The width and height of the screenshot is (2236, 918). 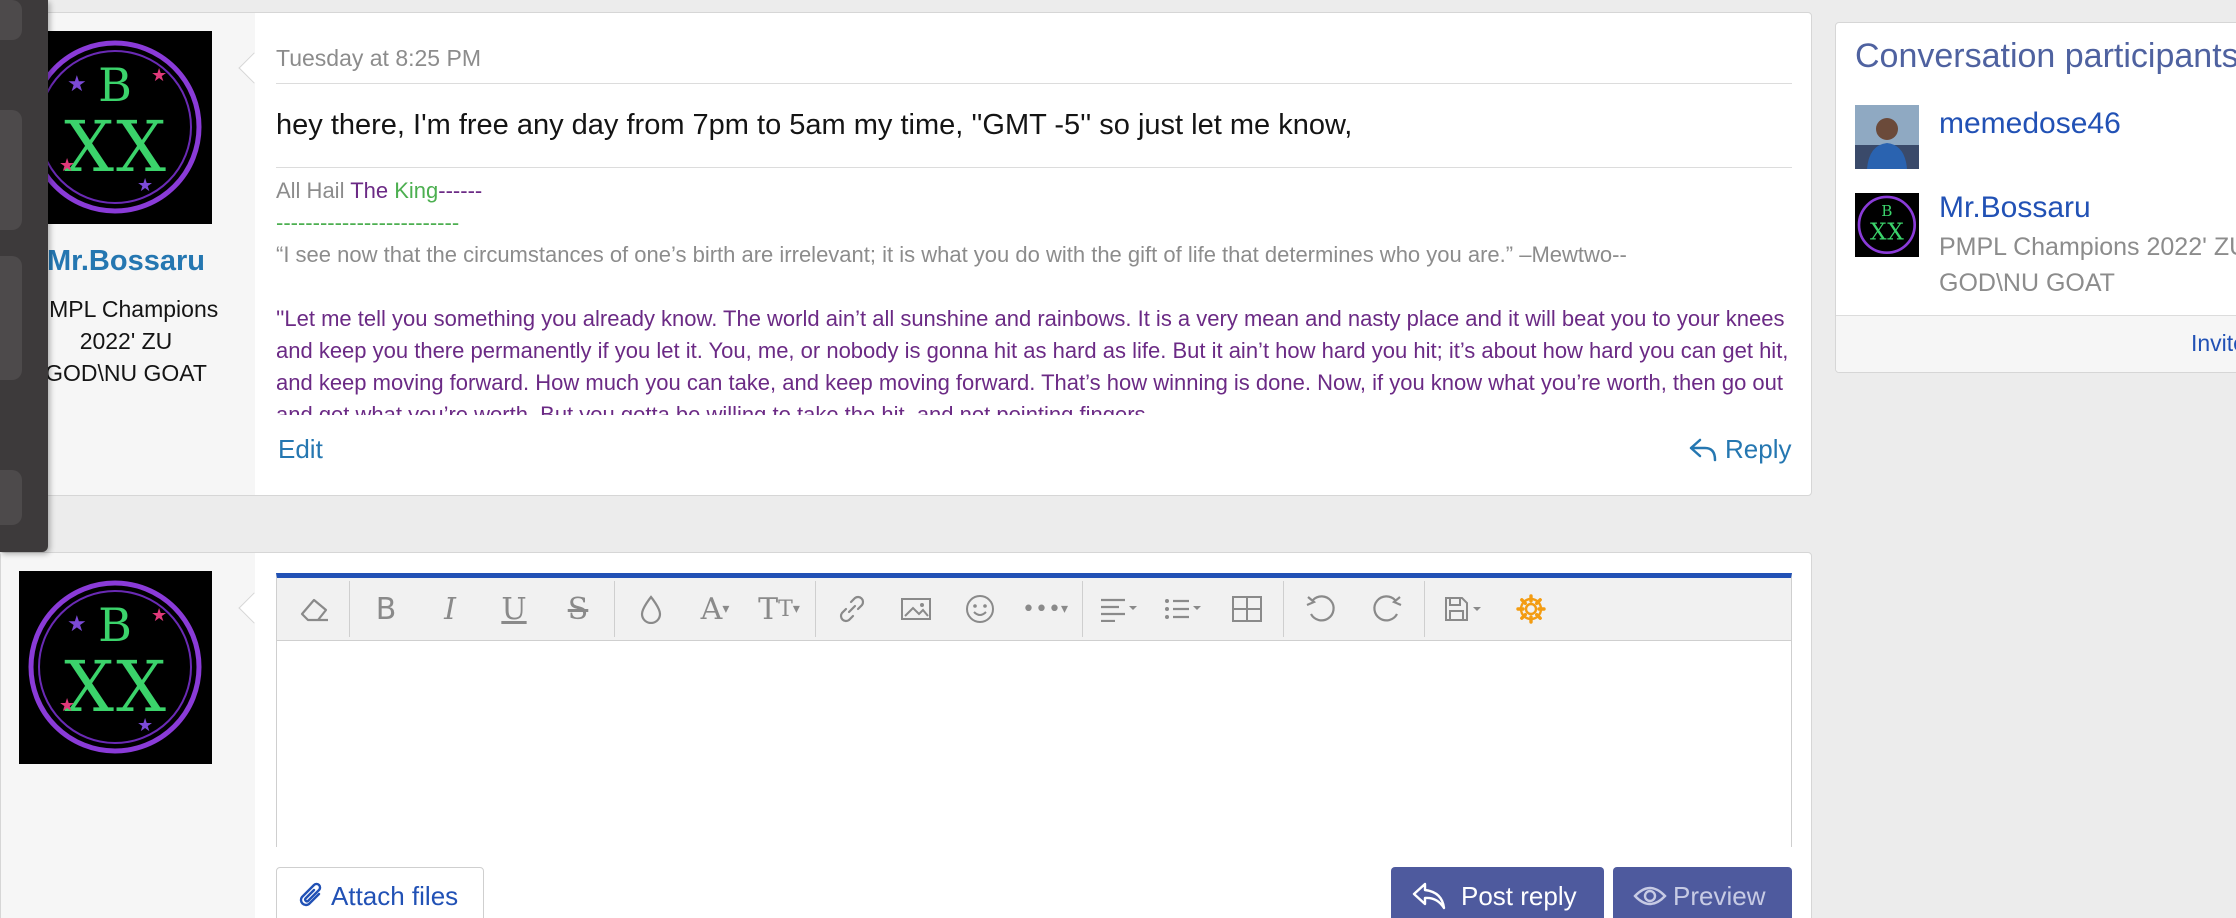 What do you see at coordinates (24, 276) in the screenshot?
I see `app-dock` at bounding box center [24, 276].